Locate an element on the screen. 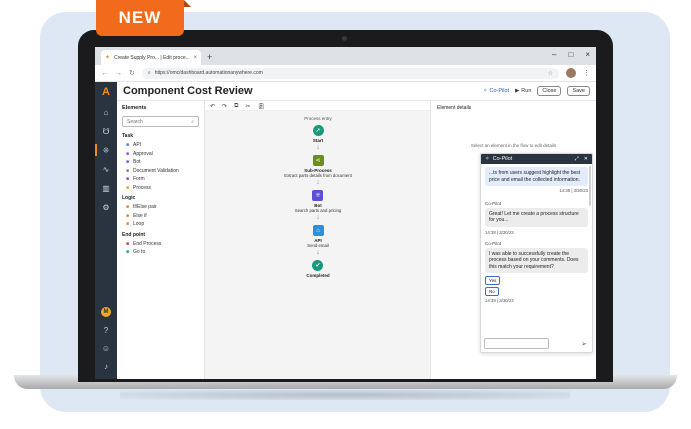 The height and width of the screenshot is (429, 691). cut-icon: ✂ is located at coordinates (247, 106).